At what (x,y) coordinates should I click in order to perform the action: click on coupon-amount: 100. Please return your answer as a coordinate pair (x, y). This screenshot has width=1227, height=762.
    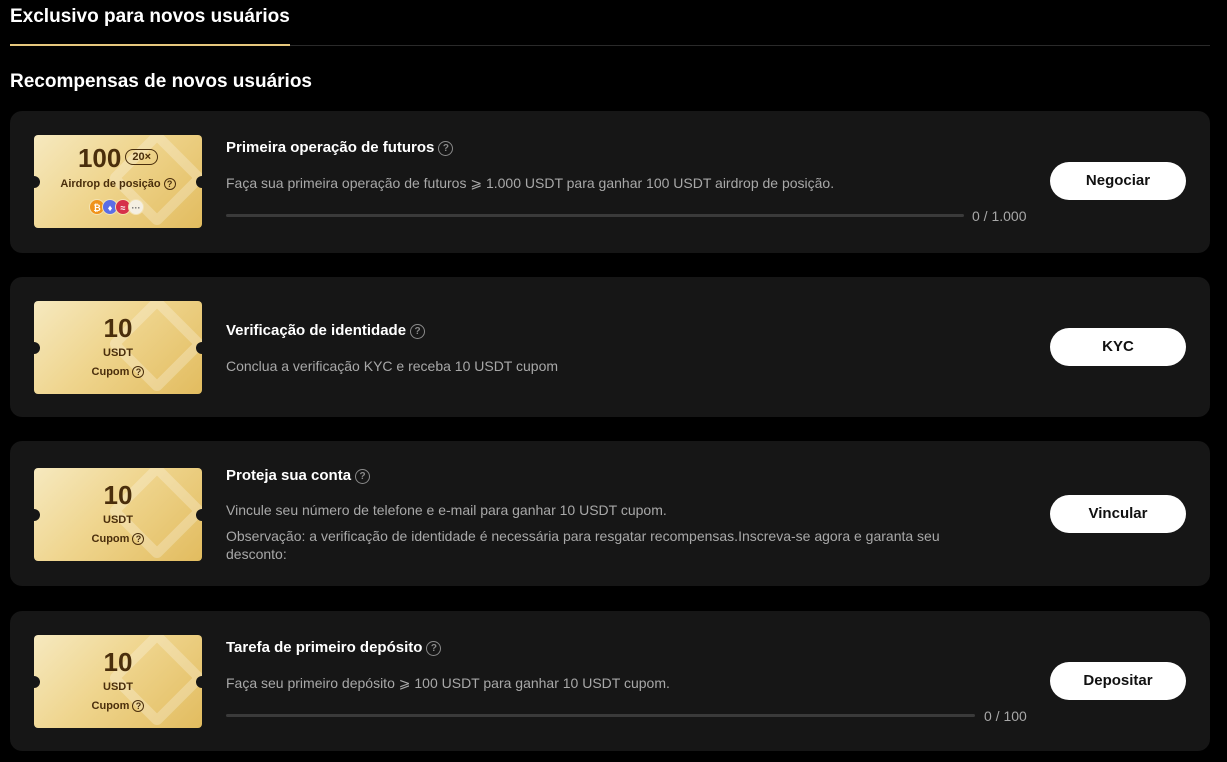
    Looking at the image, I should click on (99, 158).